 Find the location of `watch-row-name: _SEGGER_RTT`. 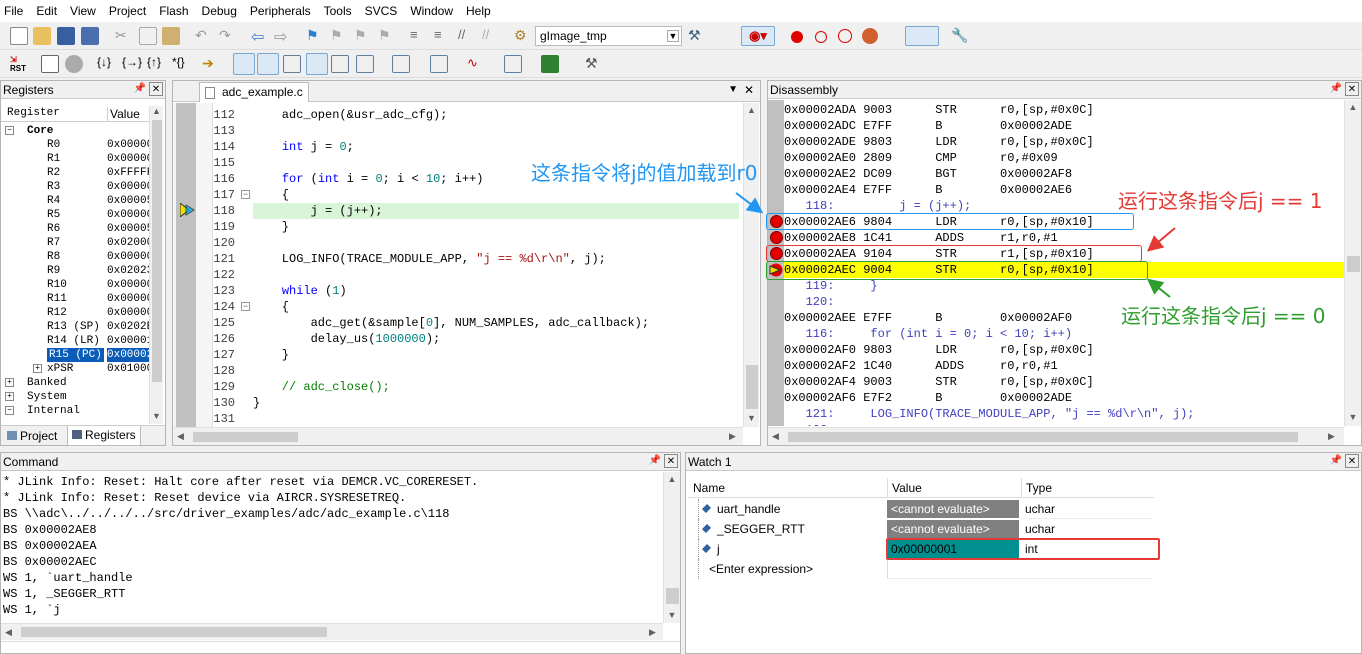

watch-row-name: _SEGGER_RTT is located at coordinates (792, 529).